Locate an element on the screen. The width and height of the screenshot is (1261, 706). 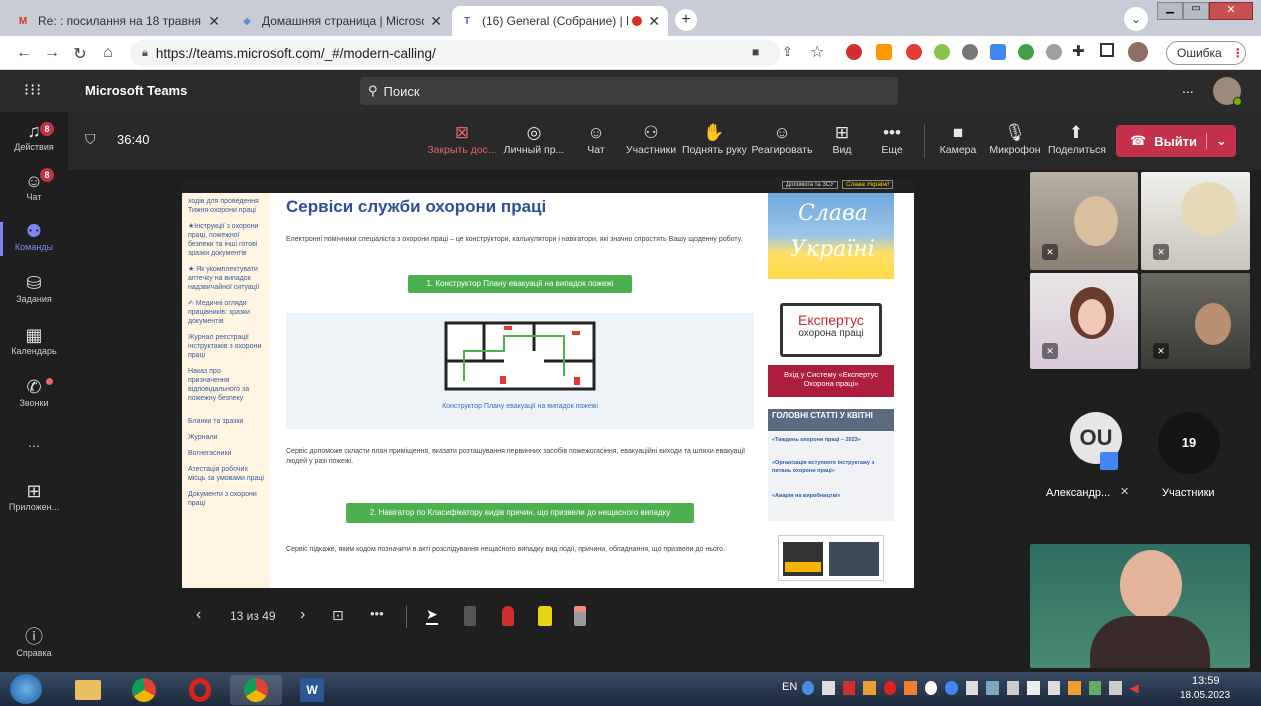
adblock-icon is located at coordinates (914, 52).